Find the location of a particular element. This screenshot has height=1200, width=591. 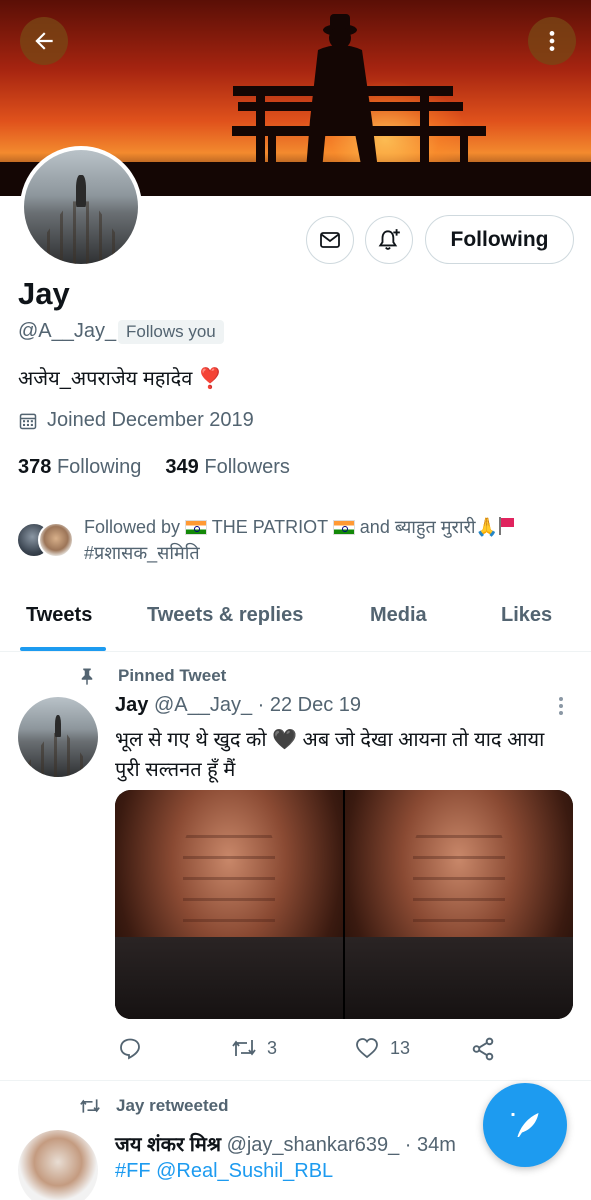

message-button is located at coordinates (330, 240).